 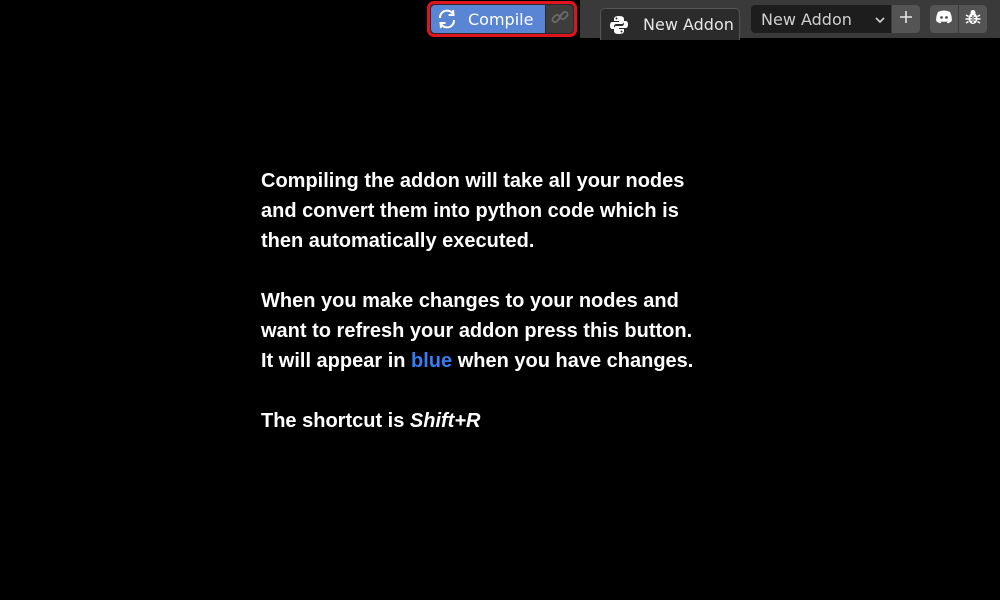 What do you see at coordinates (880, 19) in the screenshot?
I see `chevron-down-icon` at bounding box center [880, 19].